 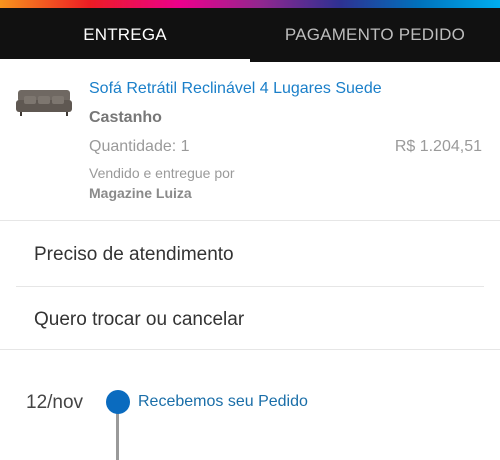 I want to click on sold-by-label: Vendido e entregue por, so click(x=162, y=173).